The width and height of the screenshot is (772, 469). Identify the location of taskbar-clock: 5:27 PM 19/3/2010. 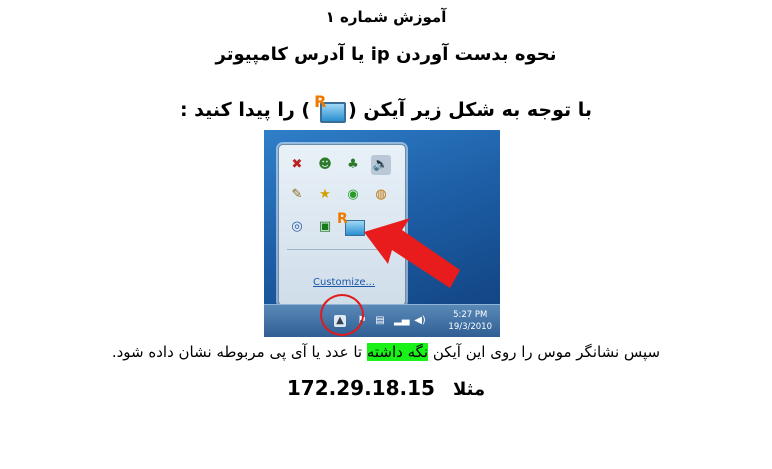
(470, 321).